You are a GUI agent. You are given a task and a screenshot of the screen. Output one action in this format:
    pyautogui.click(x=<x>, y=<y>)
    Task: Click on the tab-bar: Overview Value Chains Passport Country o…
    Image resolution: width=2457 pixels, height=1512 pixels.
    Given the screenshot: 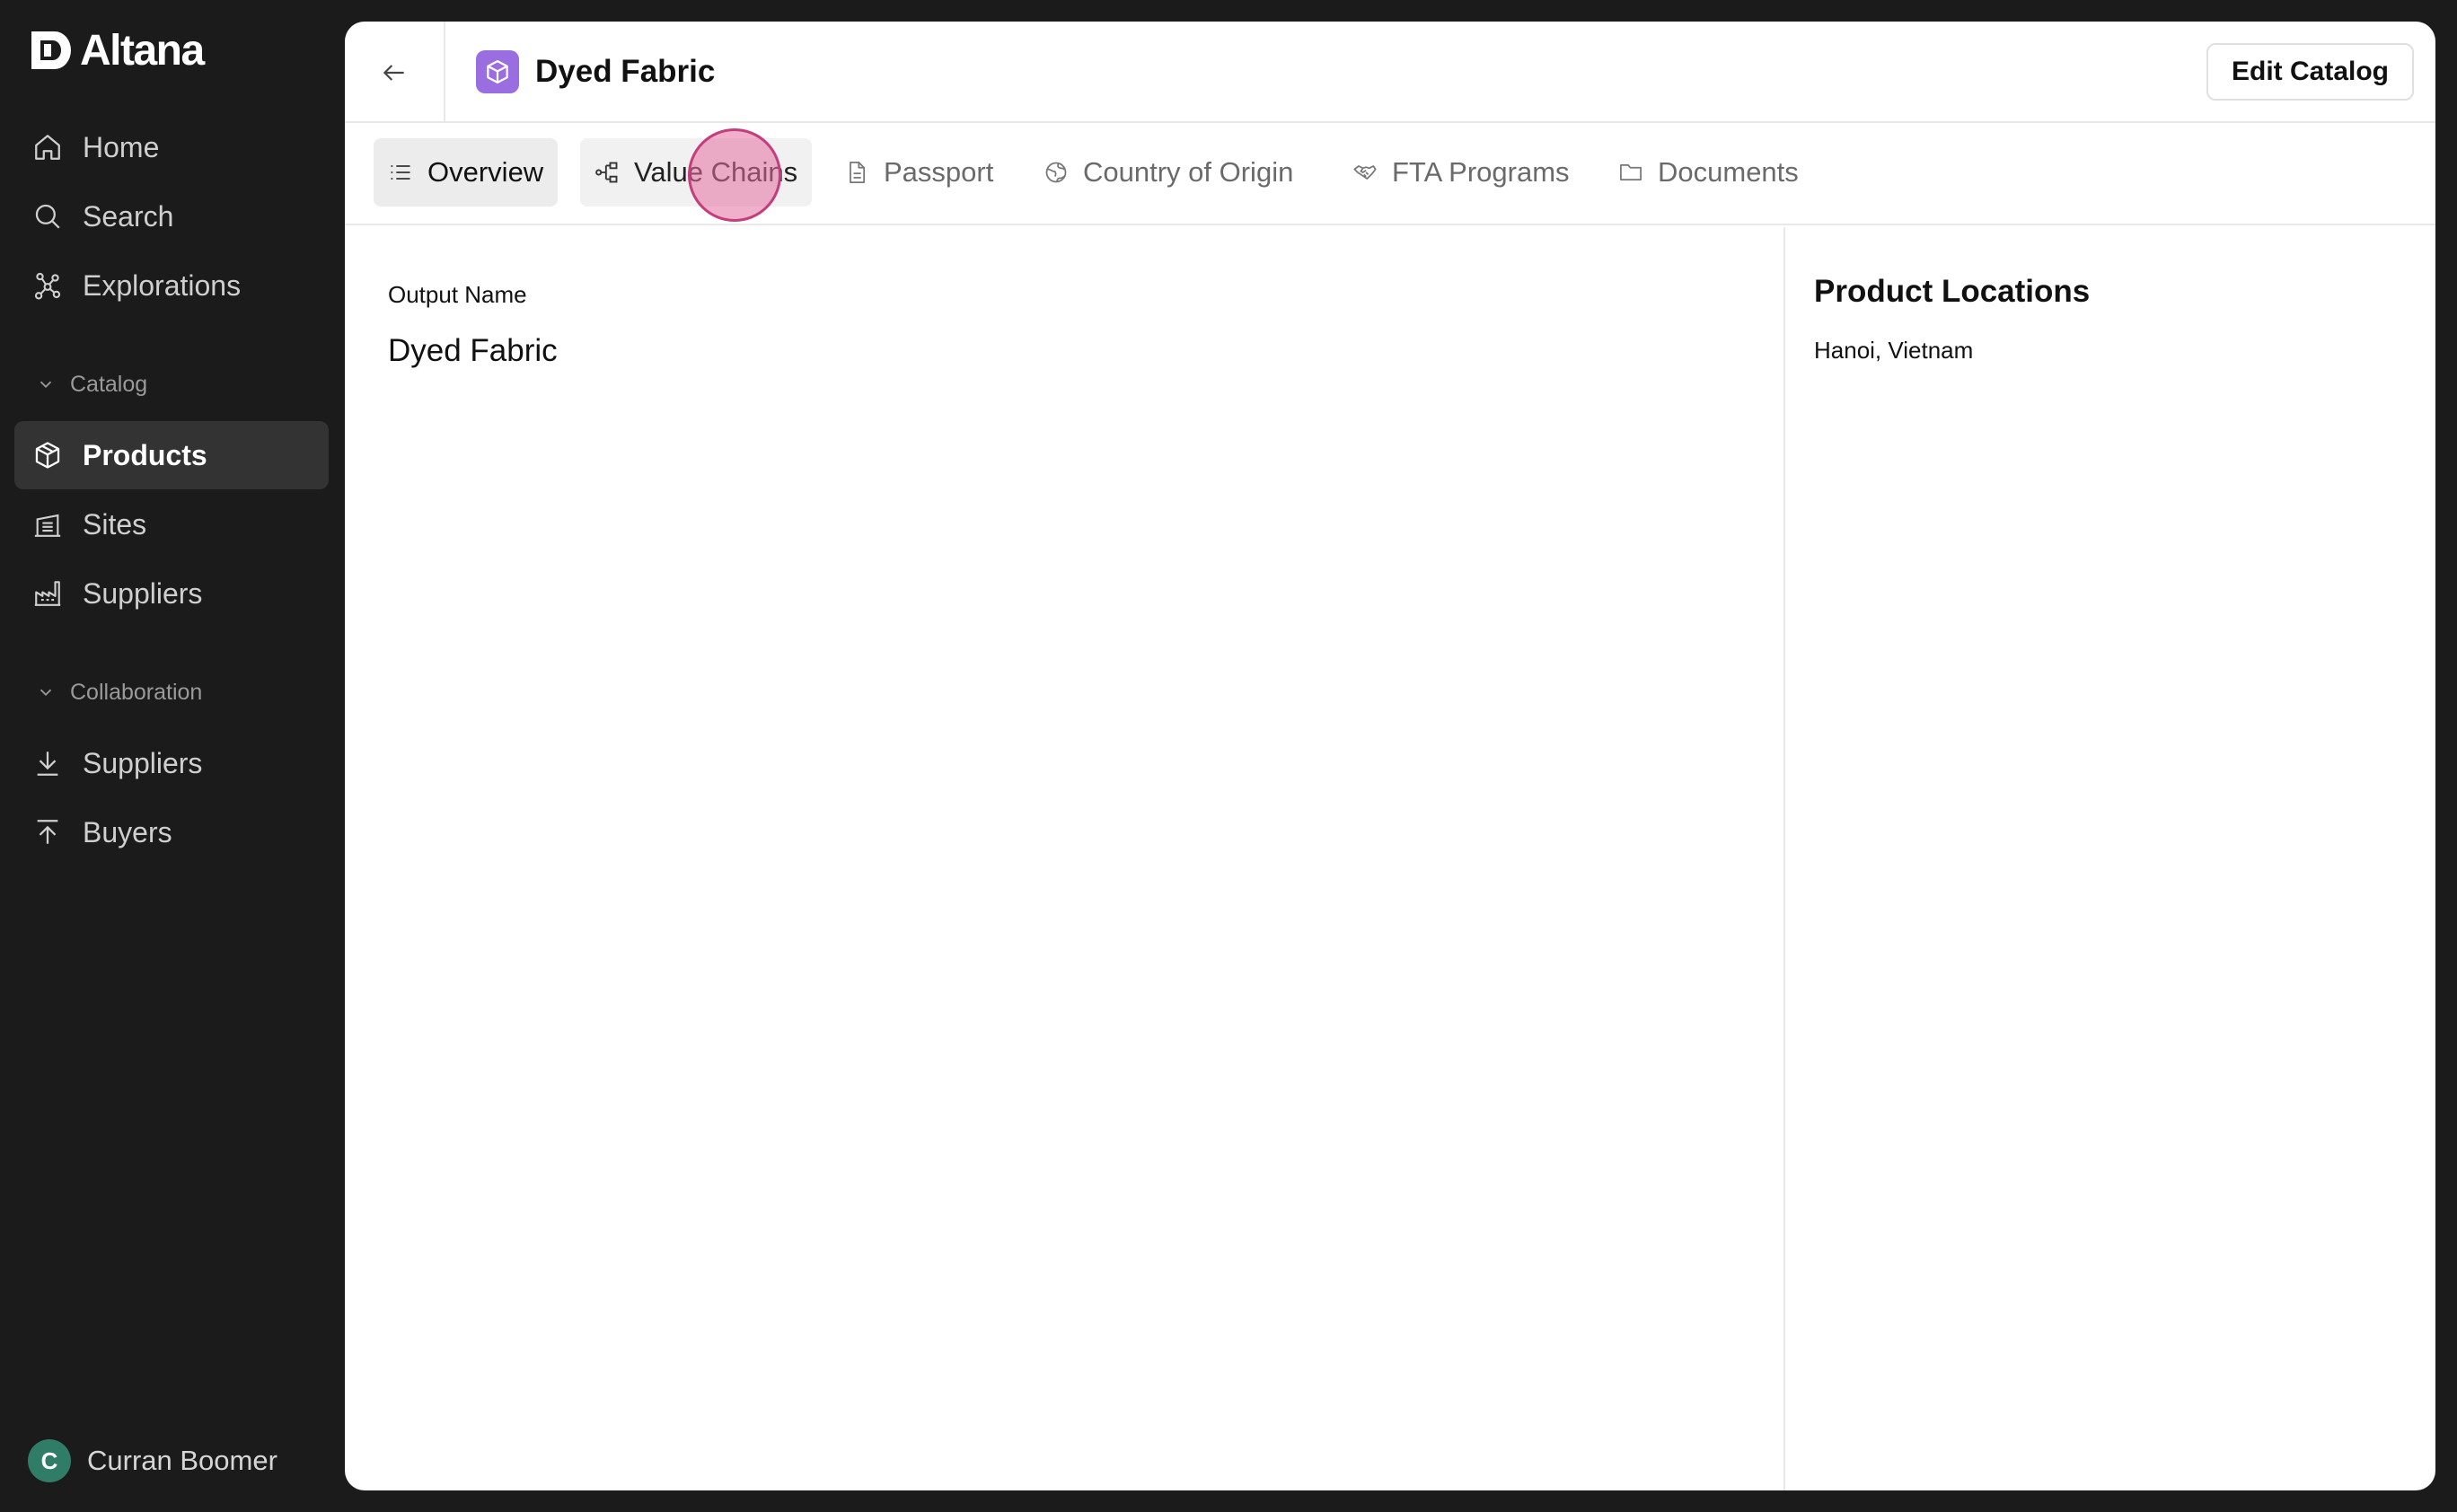 What is the action you would take?
    pyautogui.click(x=1390, y=174)
    